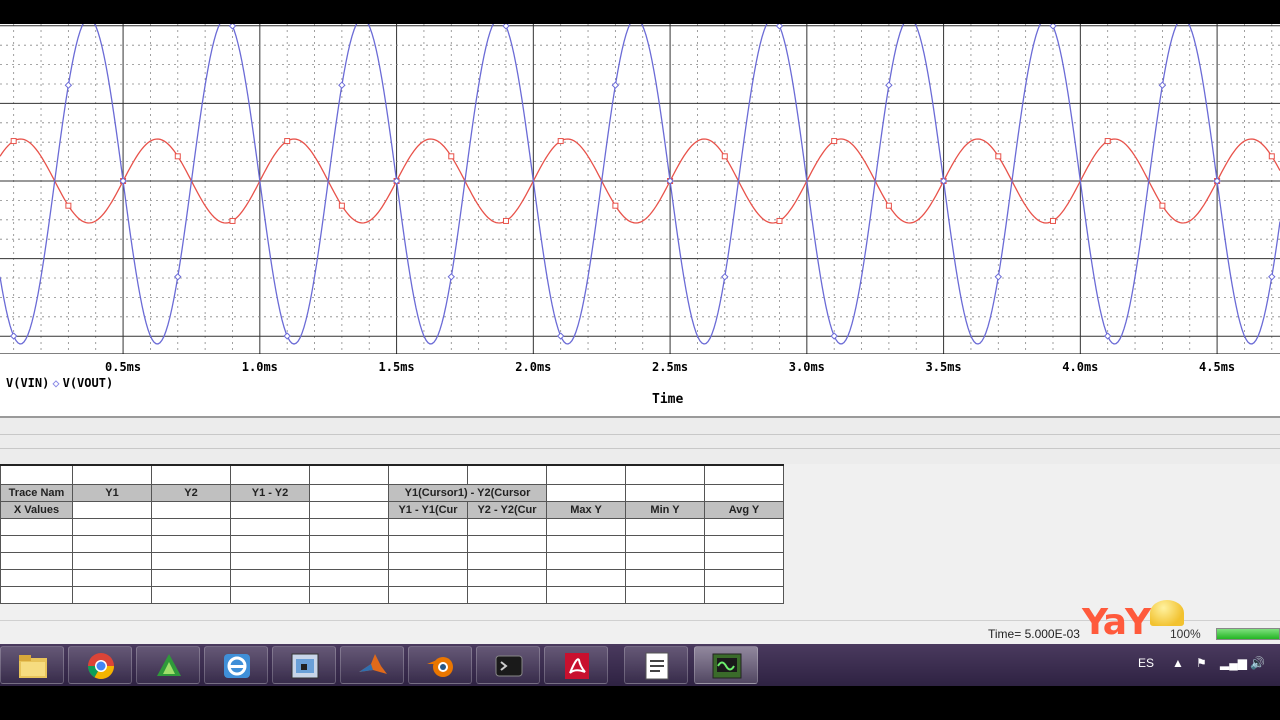 This screenshot has width=1280, height=720. Describe the element at coordinates (100, 665) in the screenshot. I see `taskbar-chrome` at that location.